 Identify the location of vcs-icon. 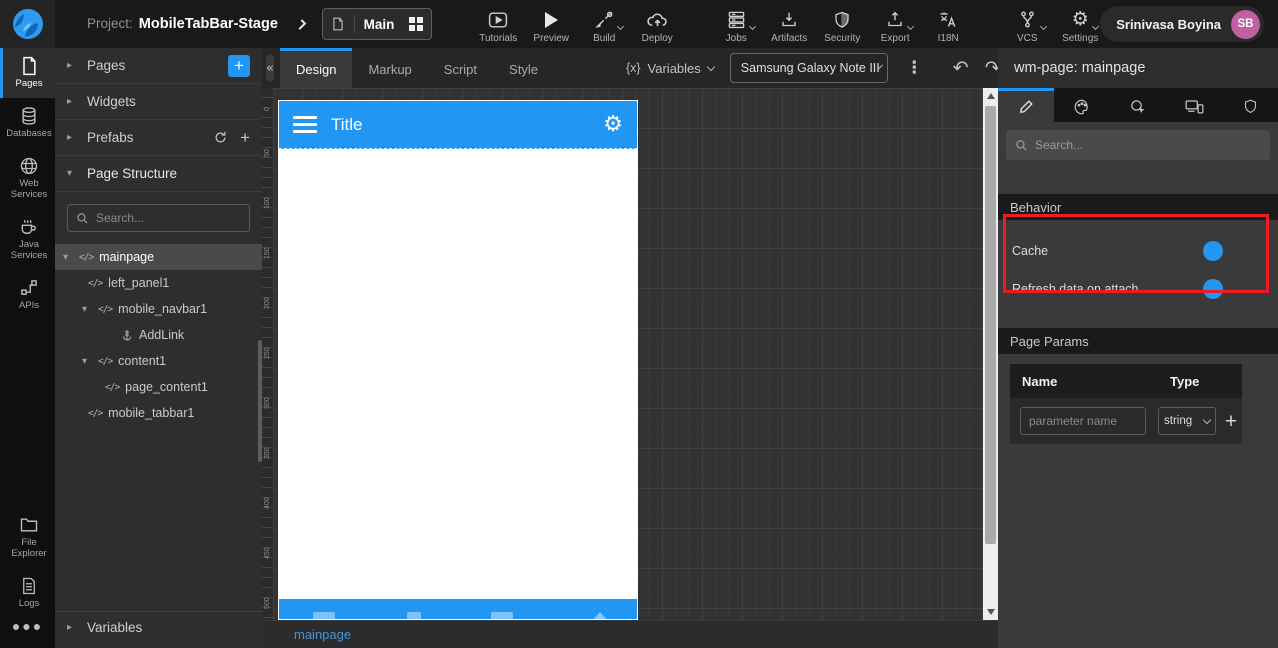
(1032, 20).